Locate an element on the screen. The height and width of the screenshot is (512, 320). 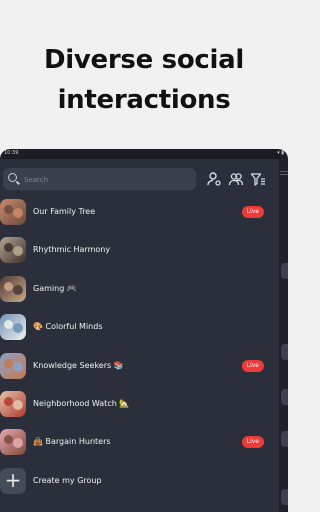
group-name: 👜 Bargain Hunters is located at coordinates (72, 442).